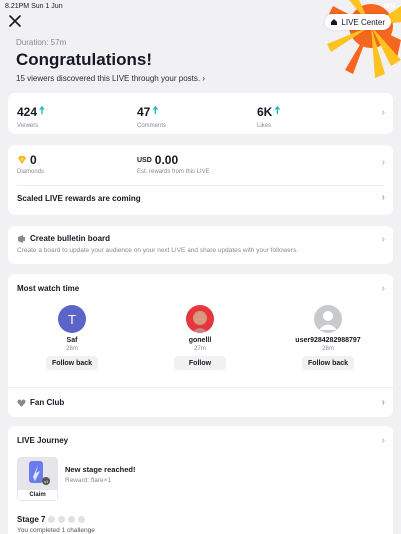 Image resolution: width=401 pixels, height=534 pixels. I want to click on usd-rewards-stat: USD 0.00 Est. rewards from this LIVE, so click(197, 169).